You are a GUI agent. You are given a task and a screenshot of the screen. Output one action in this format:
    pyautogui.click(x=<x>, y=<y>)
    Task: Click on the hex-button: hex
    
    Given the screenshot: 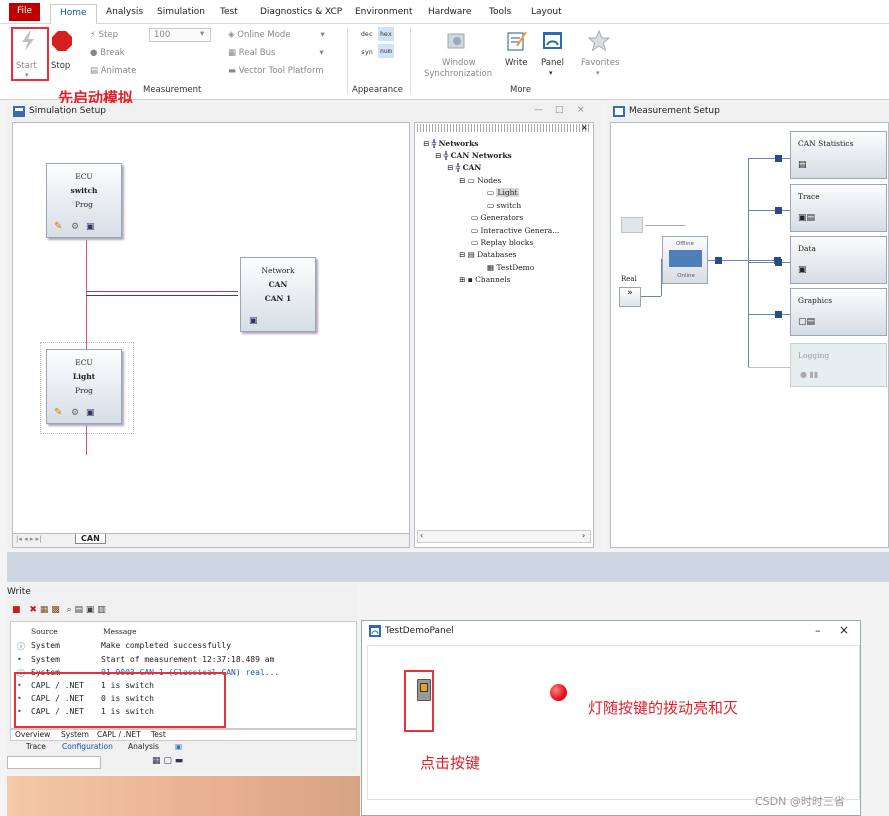 What is the action you would take?
    pyautogui.click(x=386, y=34)
    